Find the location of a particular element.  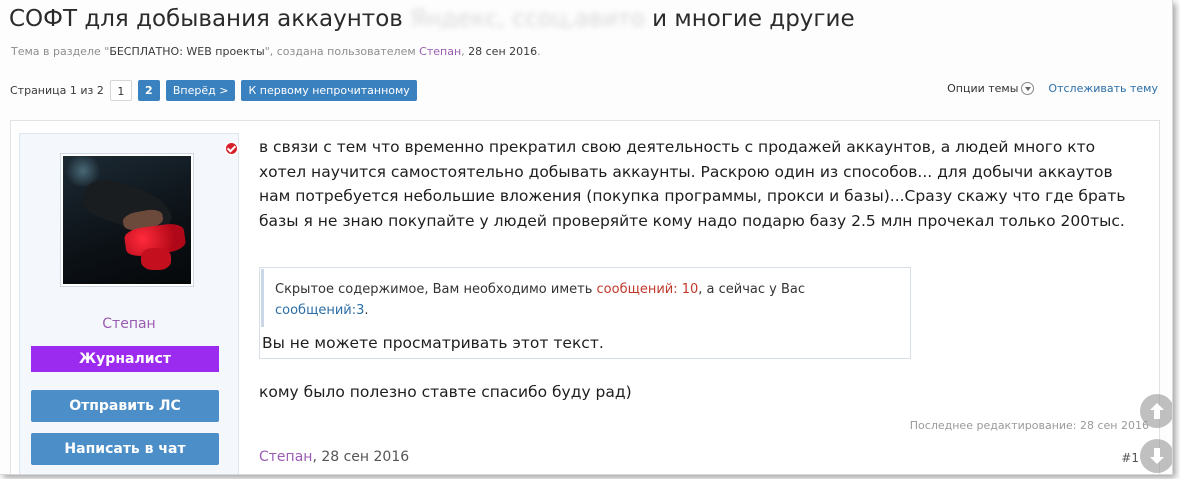

thread-title-end: и многие другие is located at coordinates (753, 19).